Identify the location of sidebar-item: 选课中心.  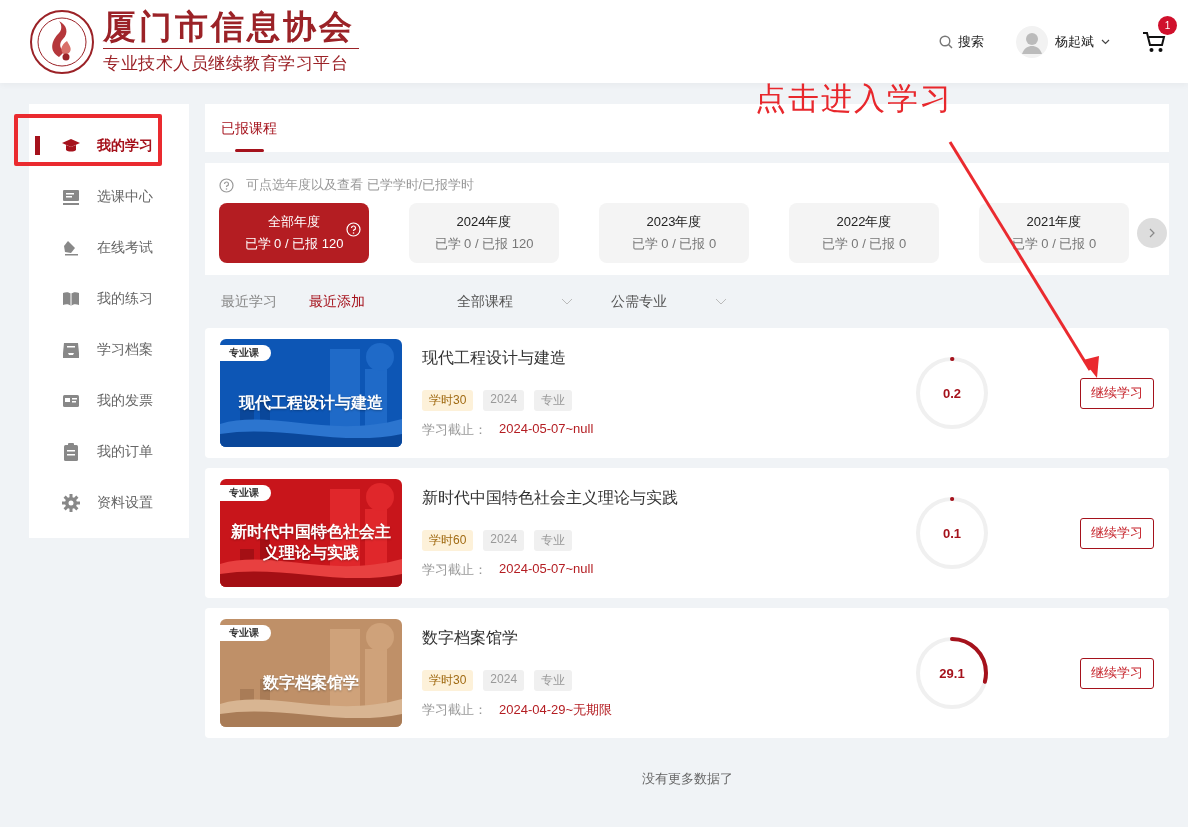
(109, 196).